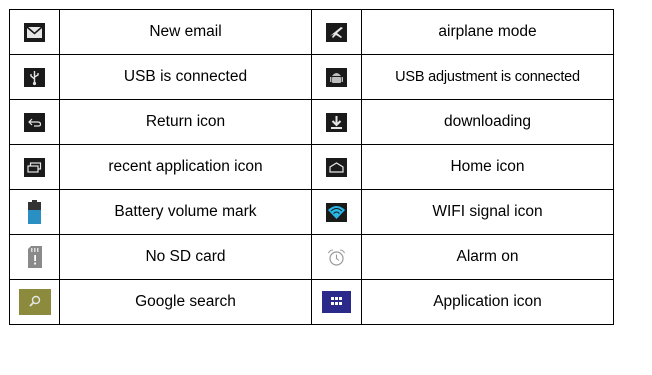 This screenshot has width=652, height=375. I want to click on table-row: New email airplane mode, so click(311, 32).